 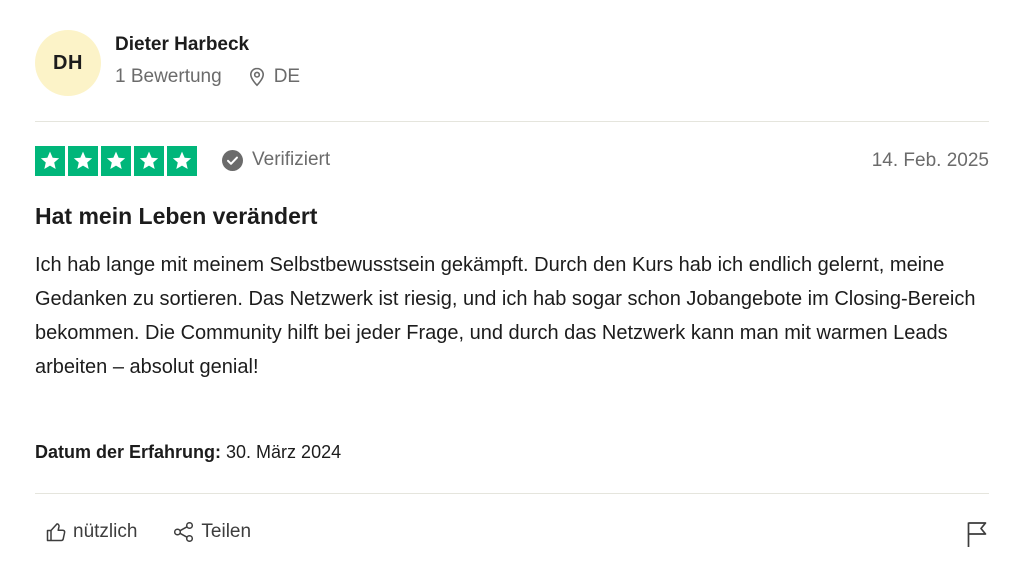 I want to click on share-icon, so click(x=184, y=532).